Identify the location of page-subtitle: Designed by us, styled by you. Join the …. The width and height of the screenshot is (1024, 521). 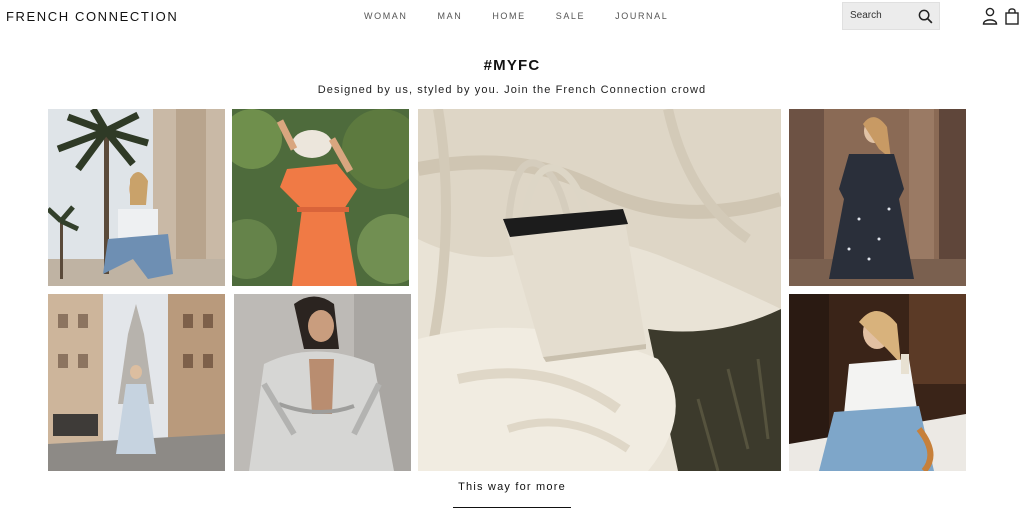
(512, 90).